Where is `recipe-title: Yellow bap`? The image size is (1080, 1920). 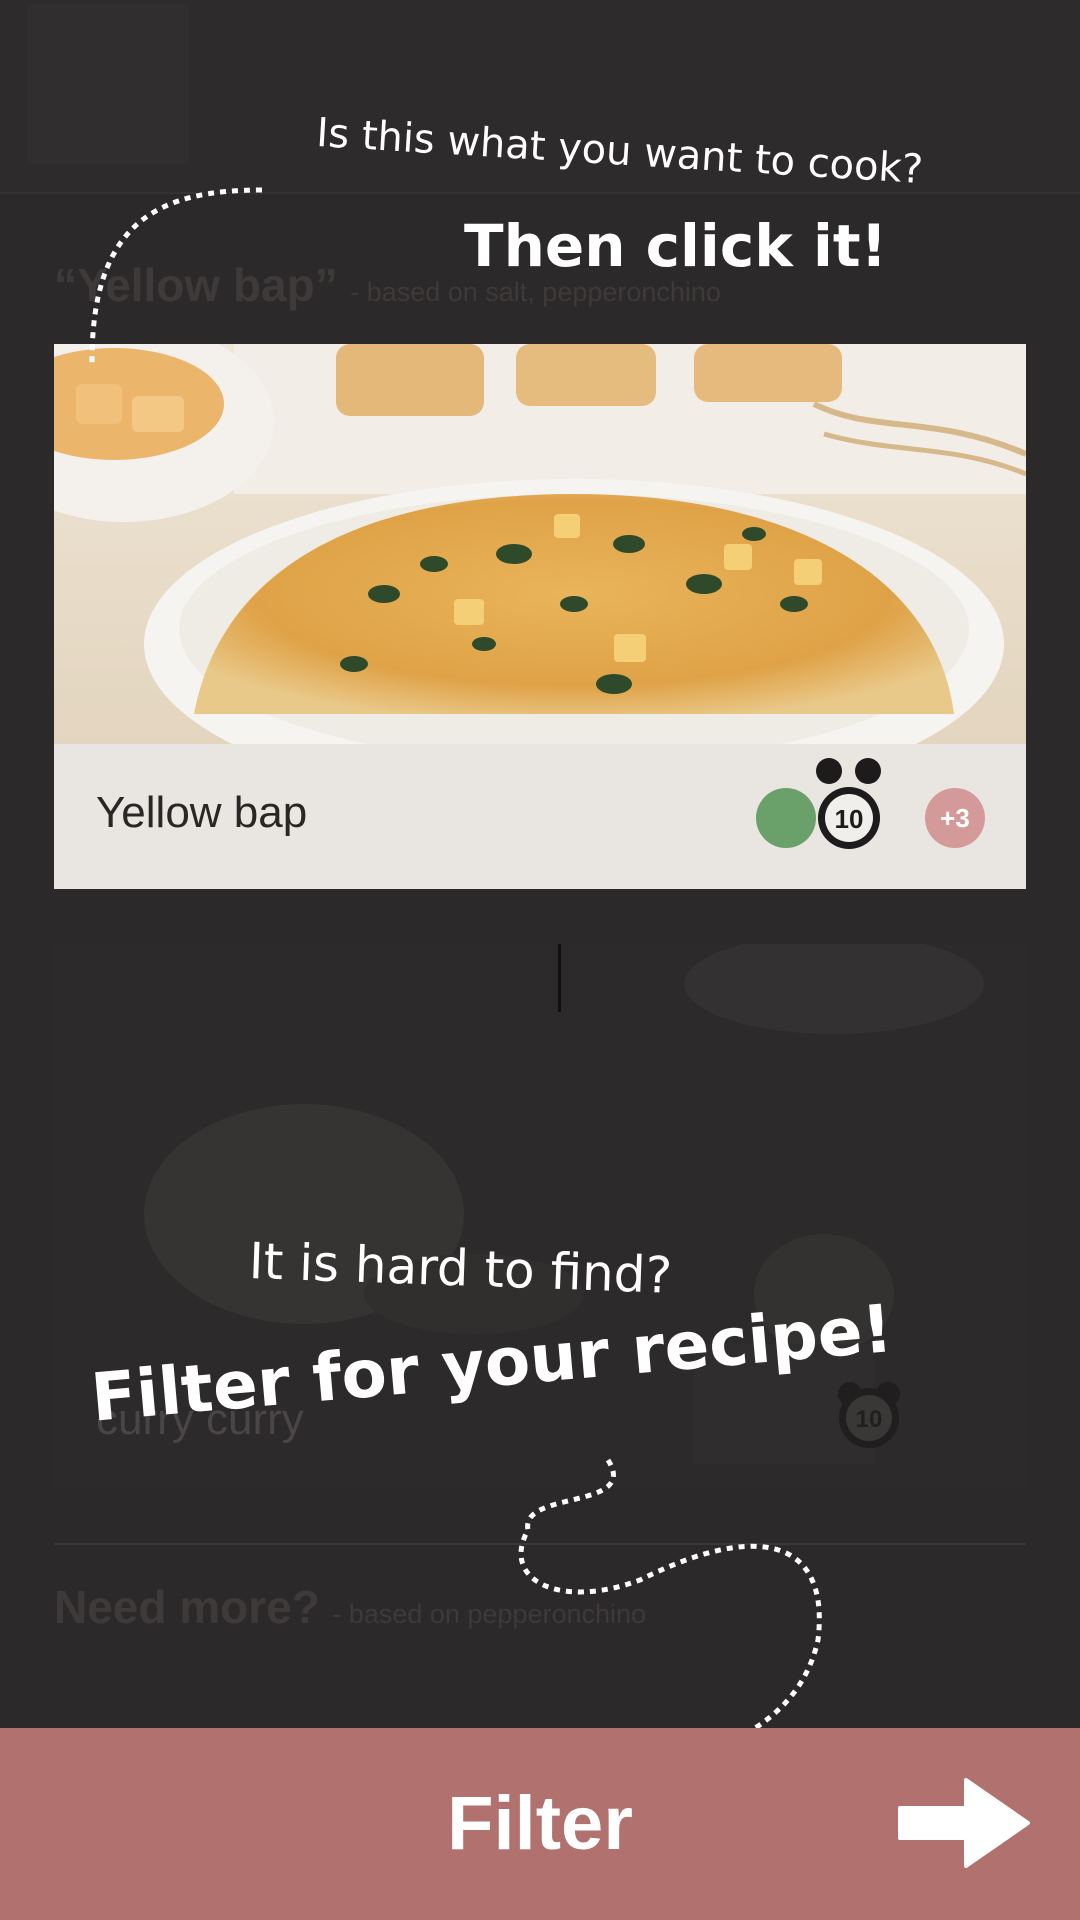 recipe-title: Yellow bap is located at coordinates (202, 812).